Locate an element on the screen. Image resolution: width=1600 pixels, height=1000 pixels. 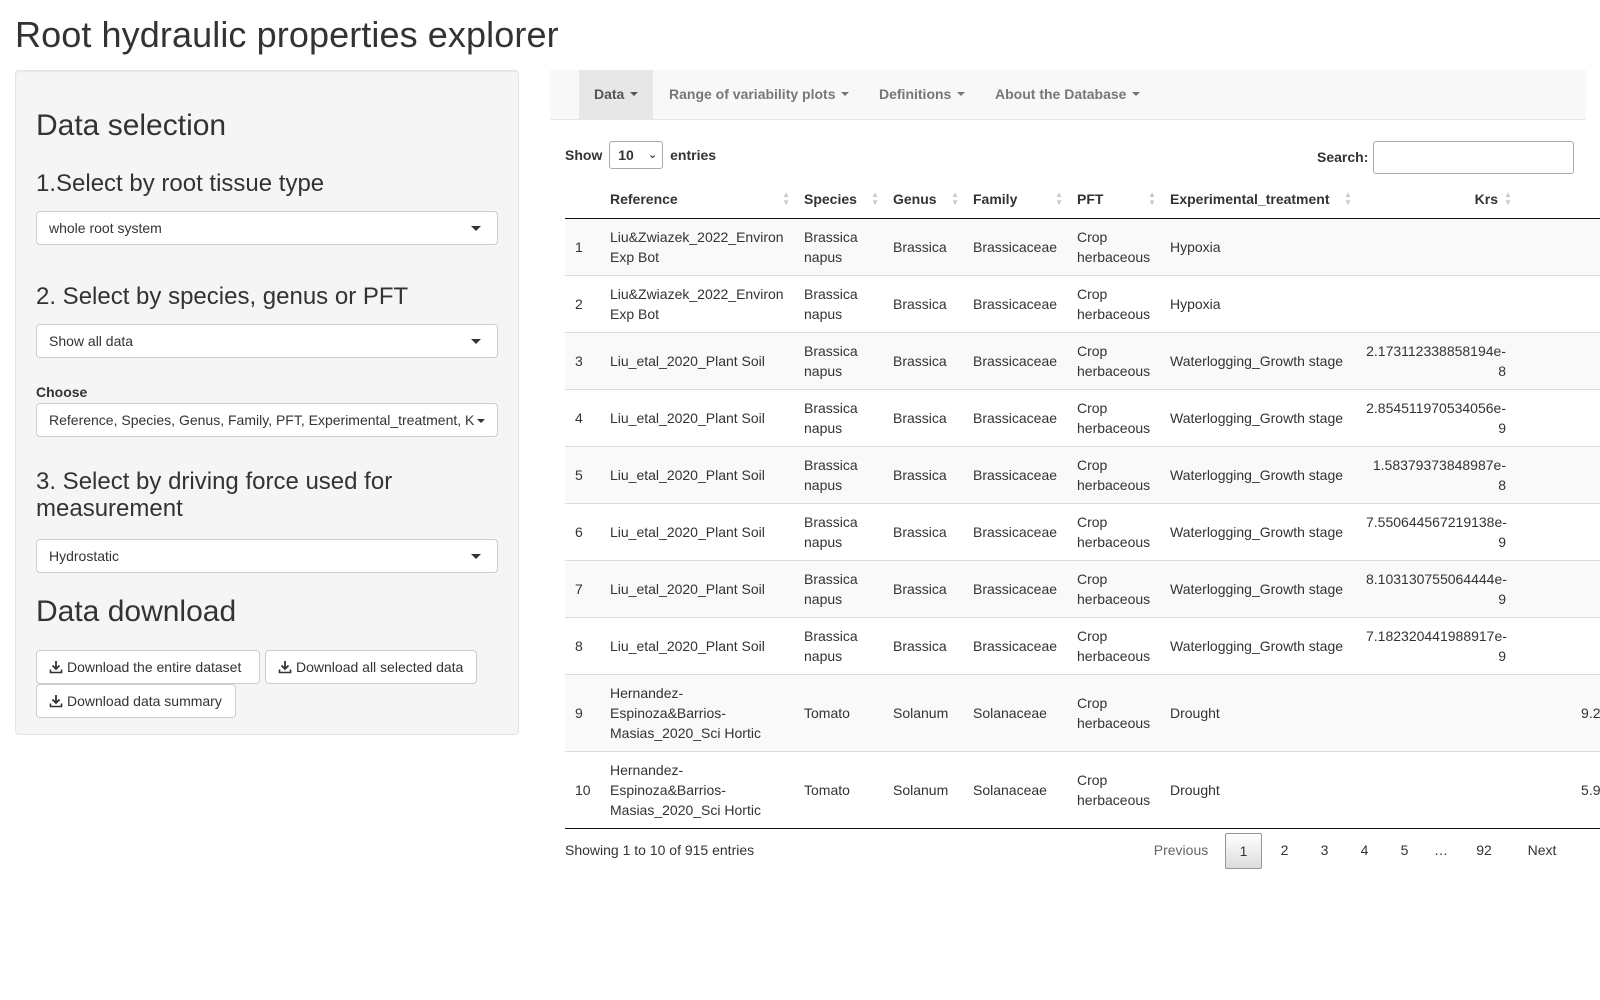
column-header-krs: Krs ▲ ▼ is located at coordinates (1436, 199).